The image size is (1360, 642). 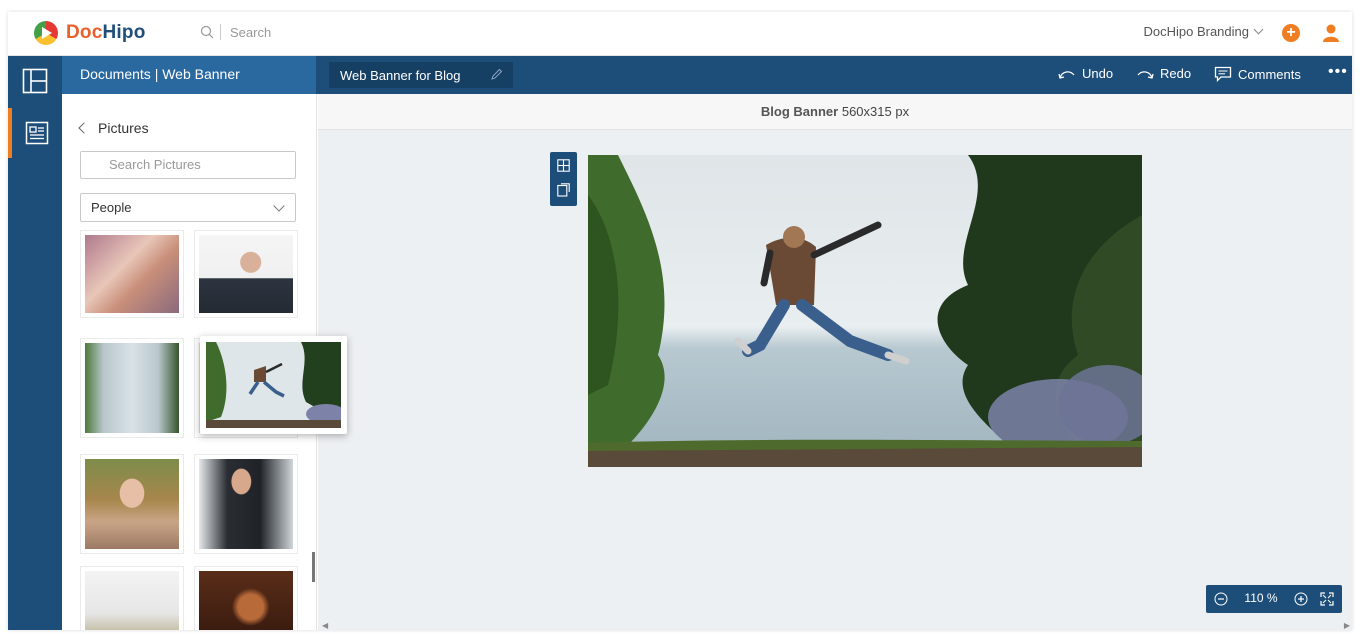 What do you see at coordinates (1269, 74) in the screenshot?
I see `comments-label: Comments` at bounding box center [1269, 74].